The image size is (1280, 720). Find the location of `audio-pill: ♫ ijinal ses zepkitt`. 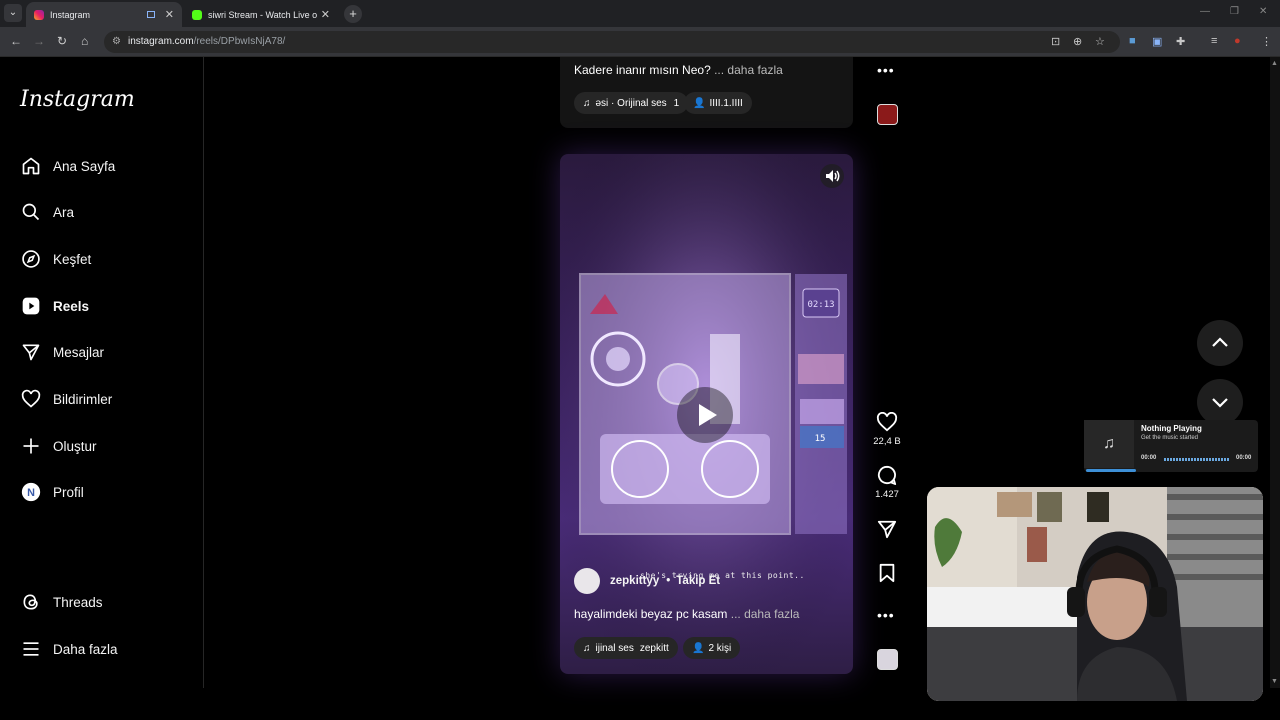

audio-pill: ♫ ijinal ses zepkitt is located at coordinates (626, 648).